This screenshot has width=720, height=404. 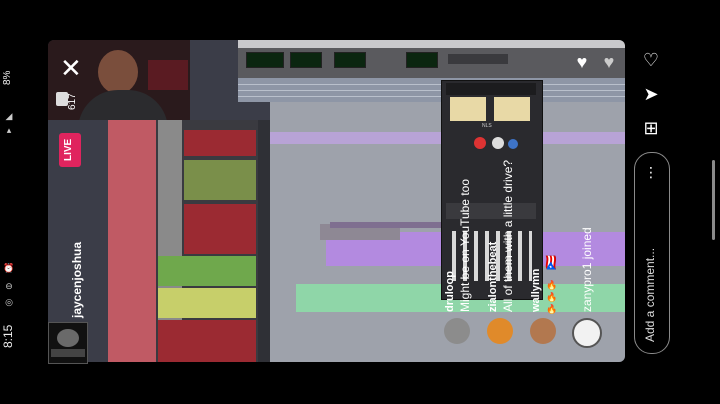 What do you see at coordinates (70, 150) in the screenshot?
I see `live-badge: LIVE` at bounding box center [70, 150].